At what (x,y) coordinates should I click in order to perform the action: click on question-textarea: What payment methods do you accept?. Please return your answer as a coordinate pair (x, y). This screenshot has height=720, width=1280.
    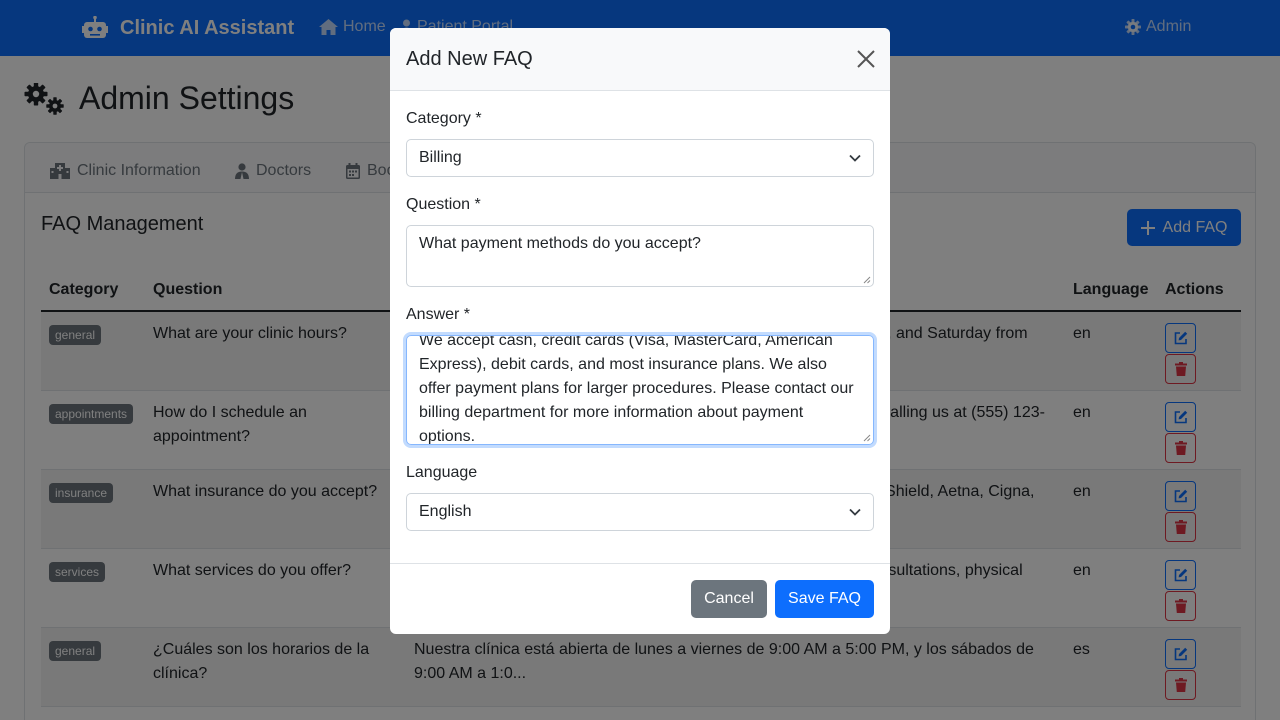
    Looking at the image, I should click on (640, 256).